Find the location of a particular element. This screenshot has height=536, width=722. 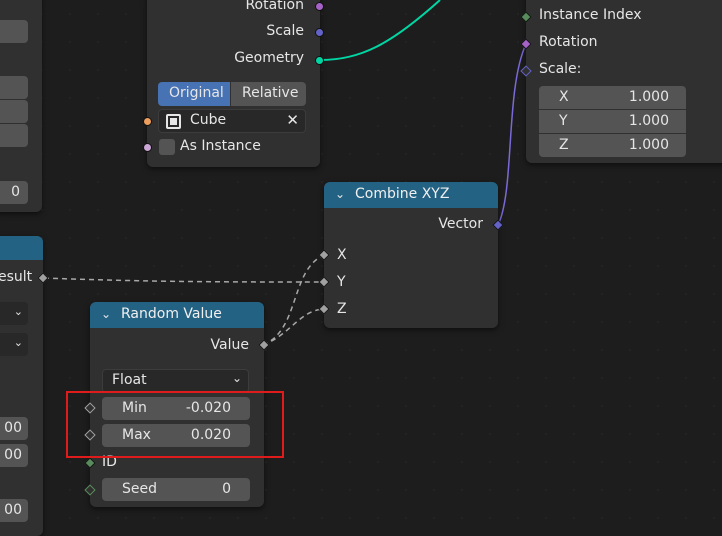

as-instance-checkbox is located at coordinates (167, 147).